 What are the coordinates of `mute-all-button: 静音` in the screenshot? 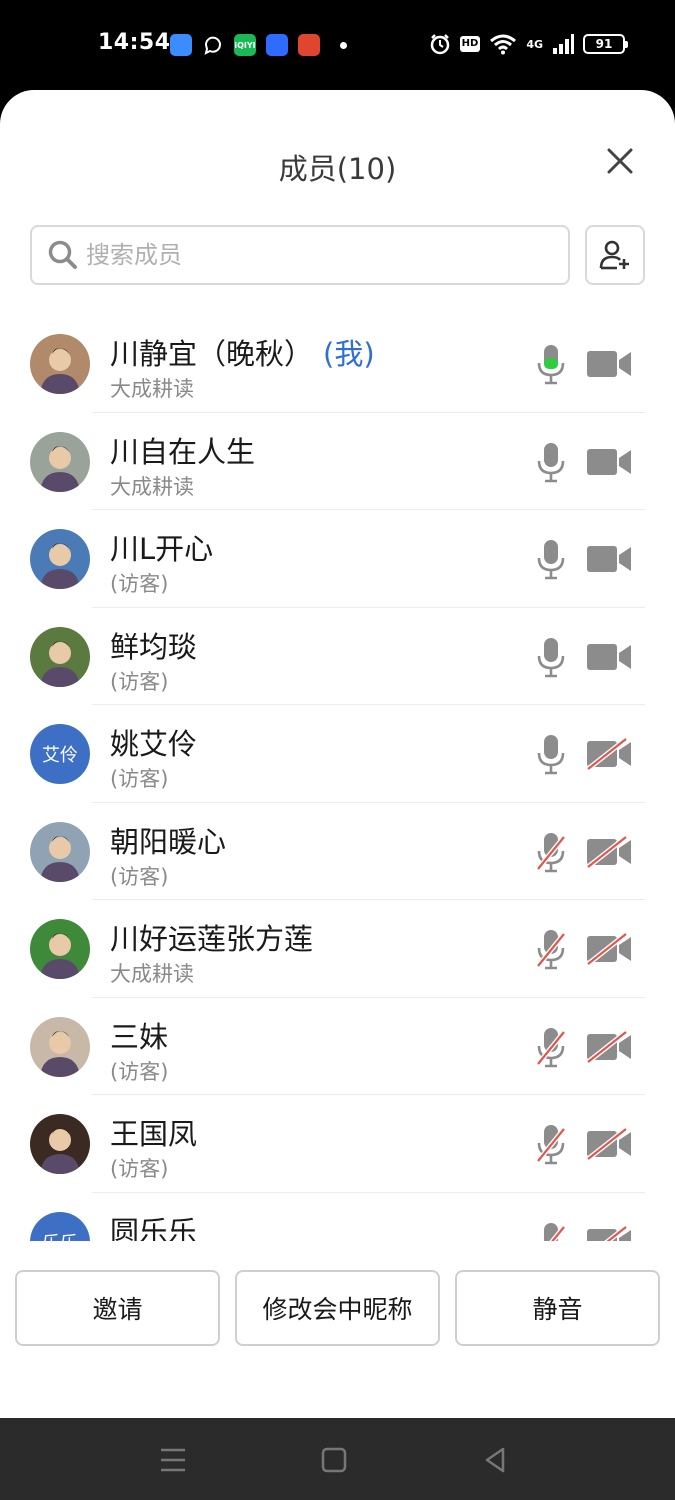 It's located at (557, 1308).